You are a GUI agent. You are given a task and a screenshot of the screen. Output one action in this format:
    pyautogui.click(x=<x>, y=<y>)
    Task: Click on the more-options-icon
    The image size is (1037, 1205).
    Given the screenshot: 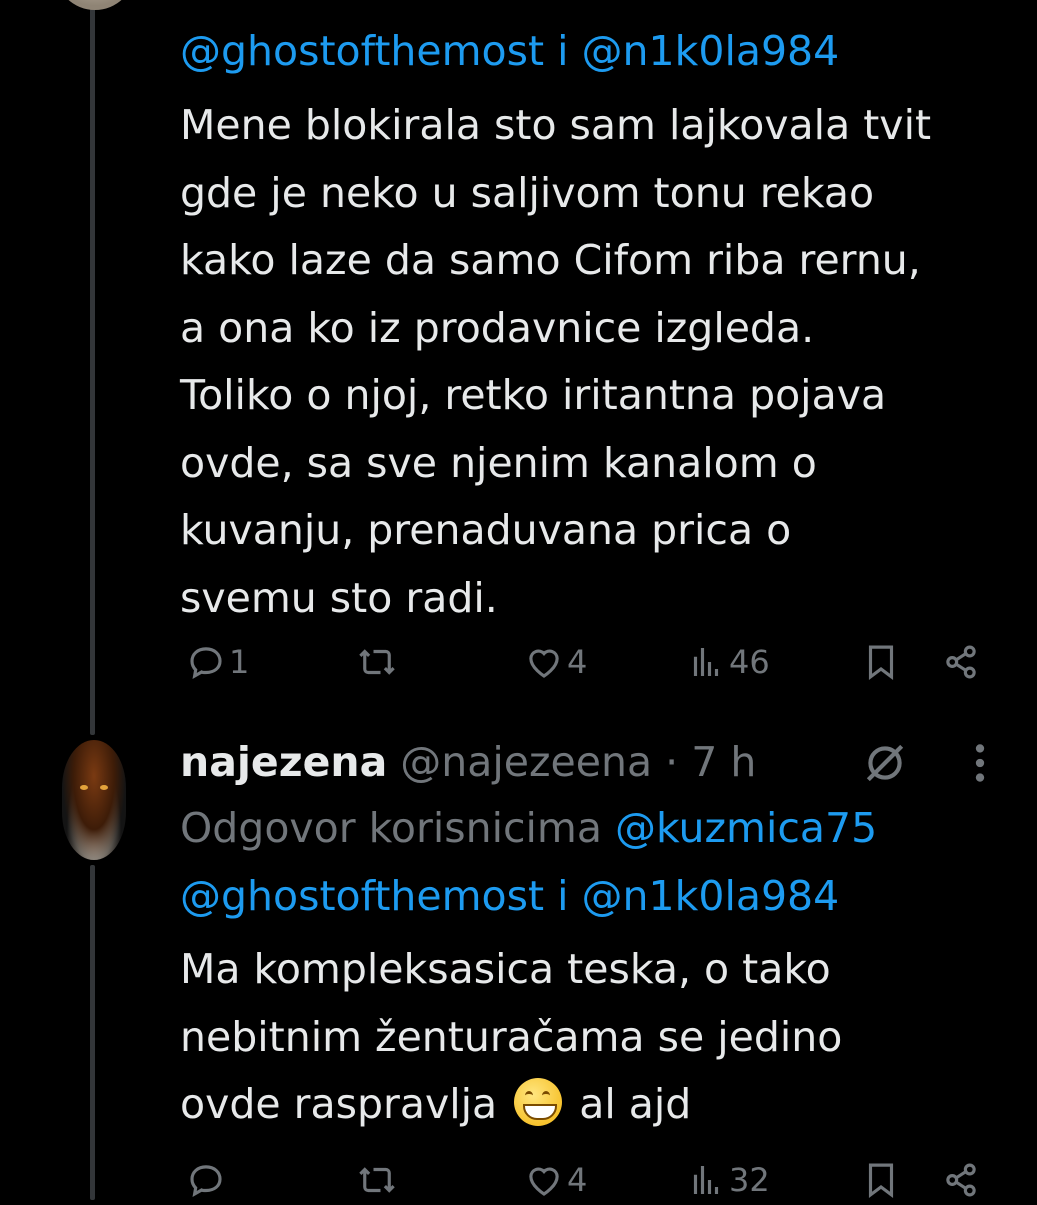 What is the action you would take?
    pyautogui.click(x=980, y=765)
    